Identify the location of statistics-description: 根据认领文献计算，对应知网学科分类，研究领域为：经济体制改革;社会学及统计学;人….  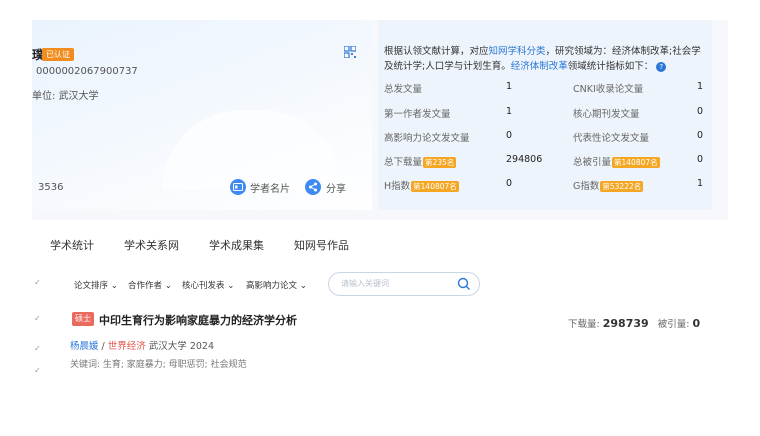
(546, 59).